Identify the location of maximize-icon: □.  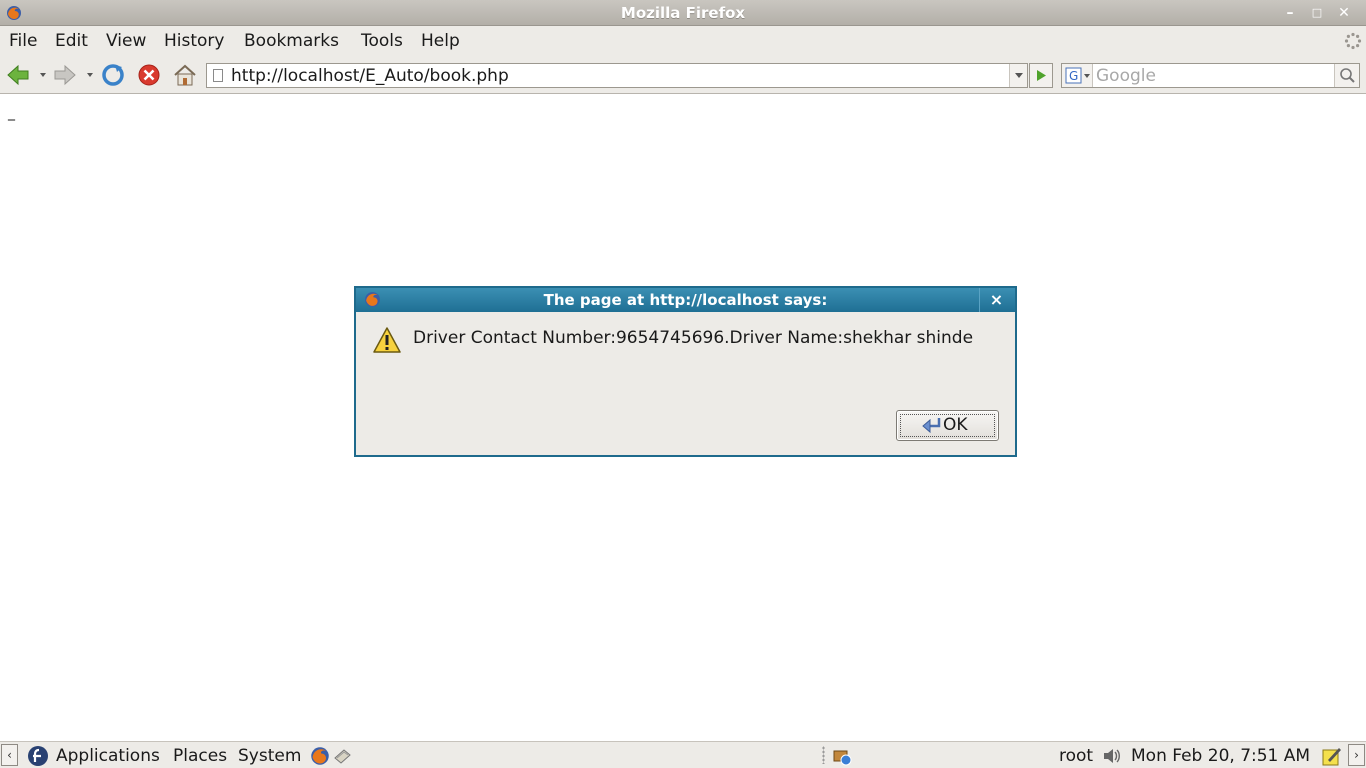
(1317, 13).